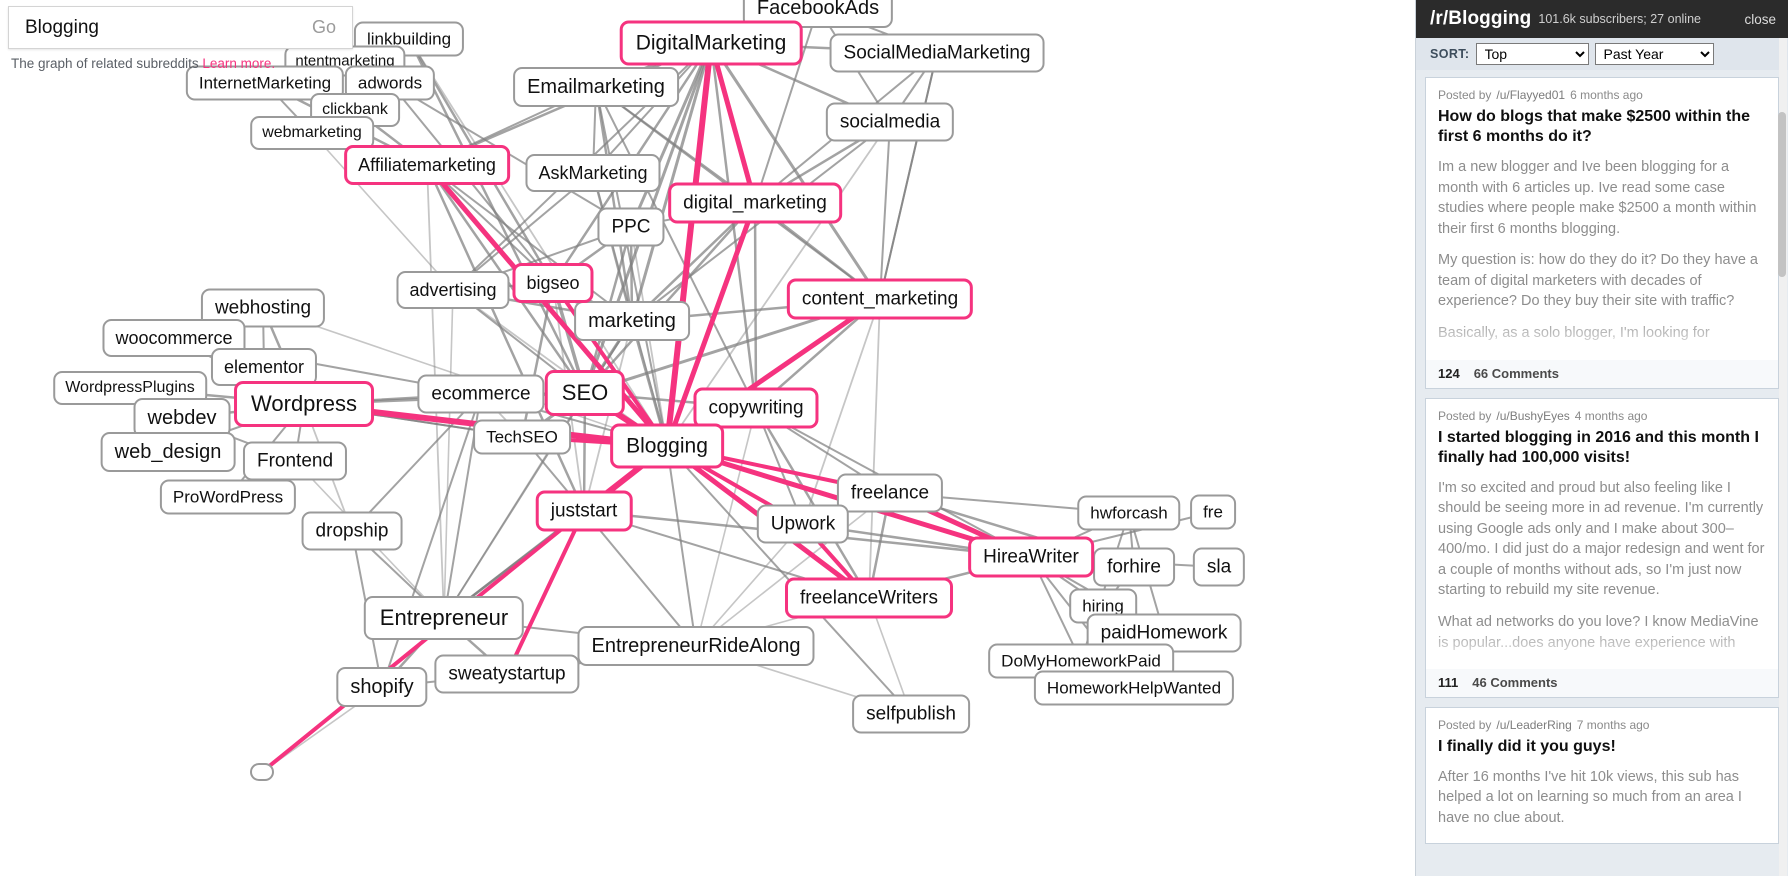 The image size is (1788, 876). I want to click on graph-node-label: bigseo, so click(553, 283).